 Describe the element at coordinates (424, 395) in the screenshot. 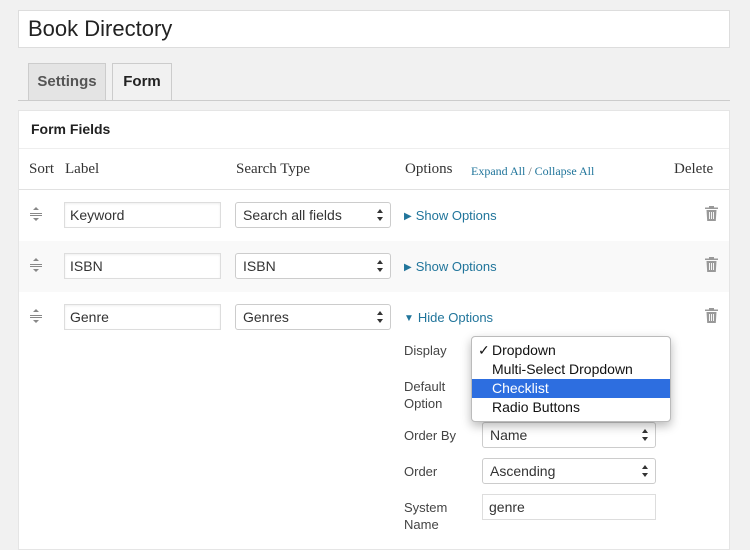

I see `default-option-label: Default Option` at that location.